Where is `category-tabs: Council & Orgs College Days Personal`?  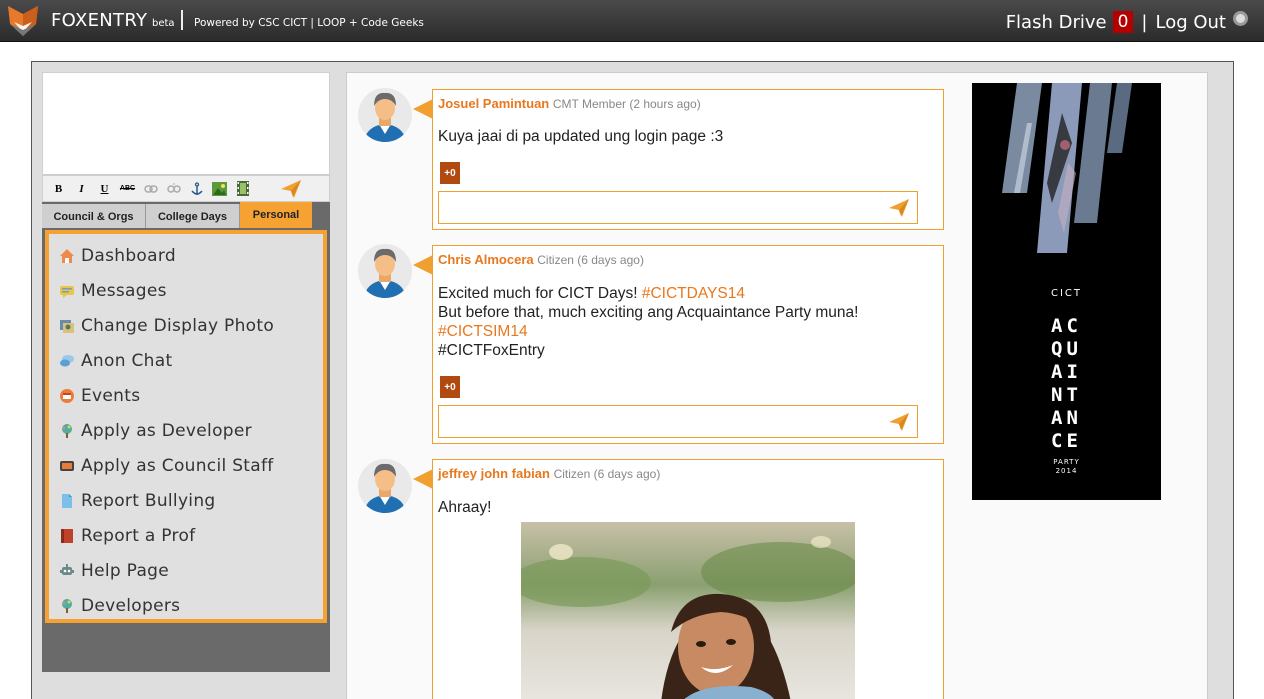
category-tabs: Council & Orgs College Days Personal is located at coordinates (186, 216).